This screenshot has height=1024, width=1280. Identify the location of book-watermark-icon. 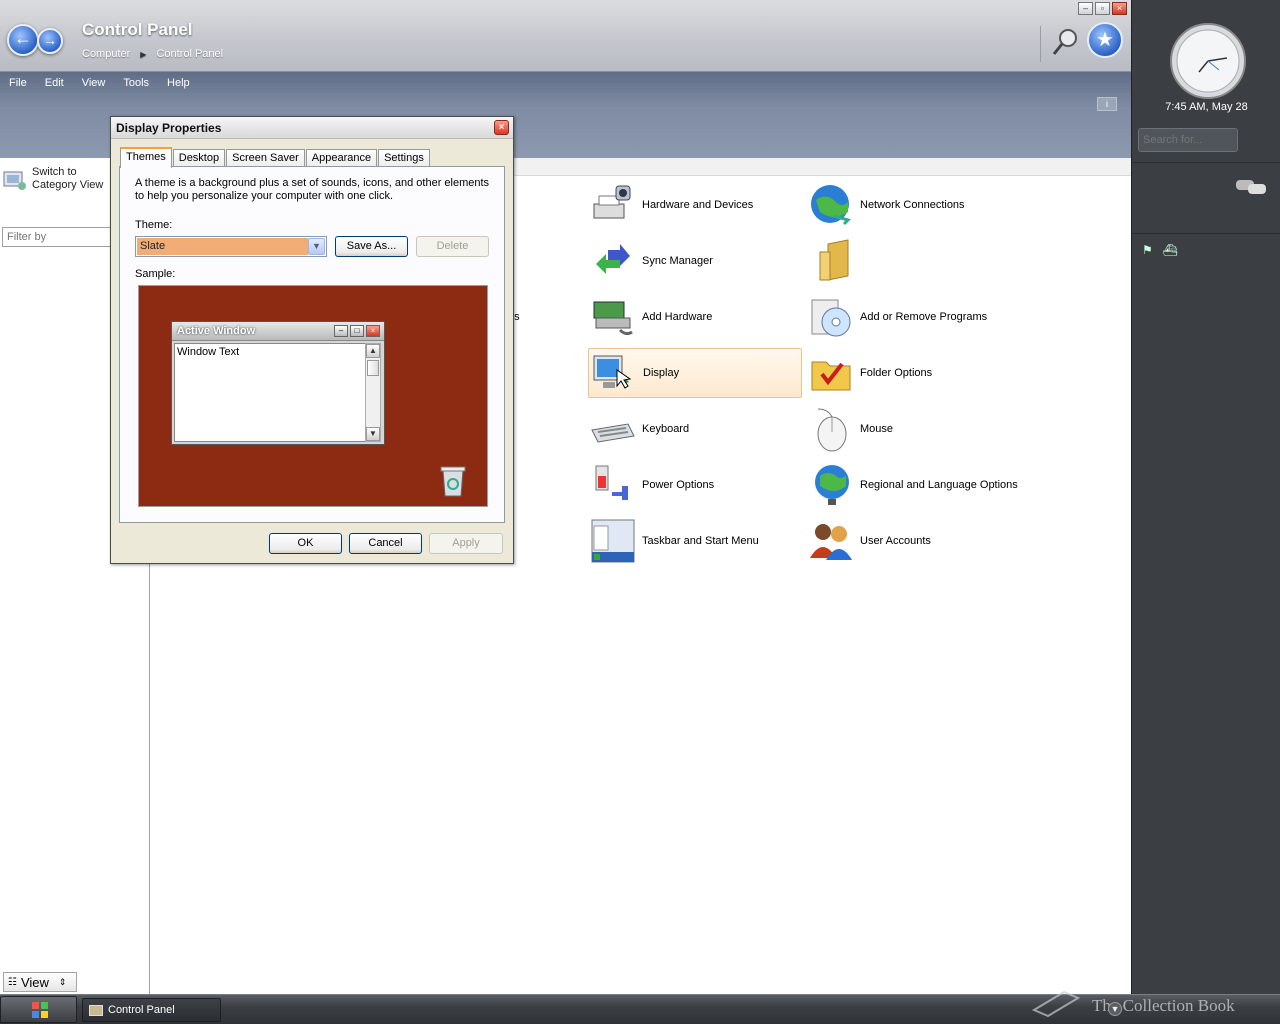
(1055, 1004).